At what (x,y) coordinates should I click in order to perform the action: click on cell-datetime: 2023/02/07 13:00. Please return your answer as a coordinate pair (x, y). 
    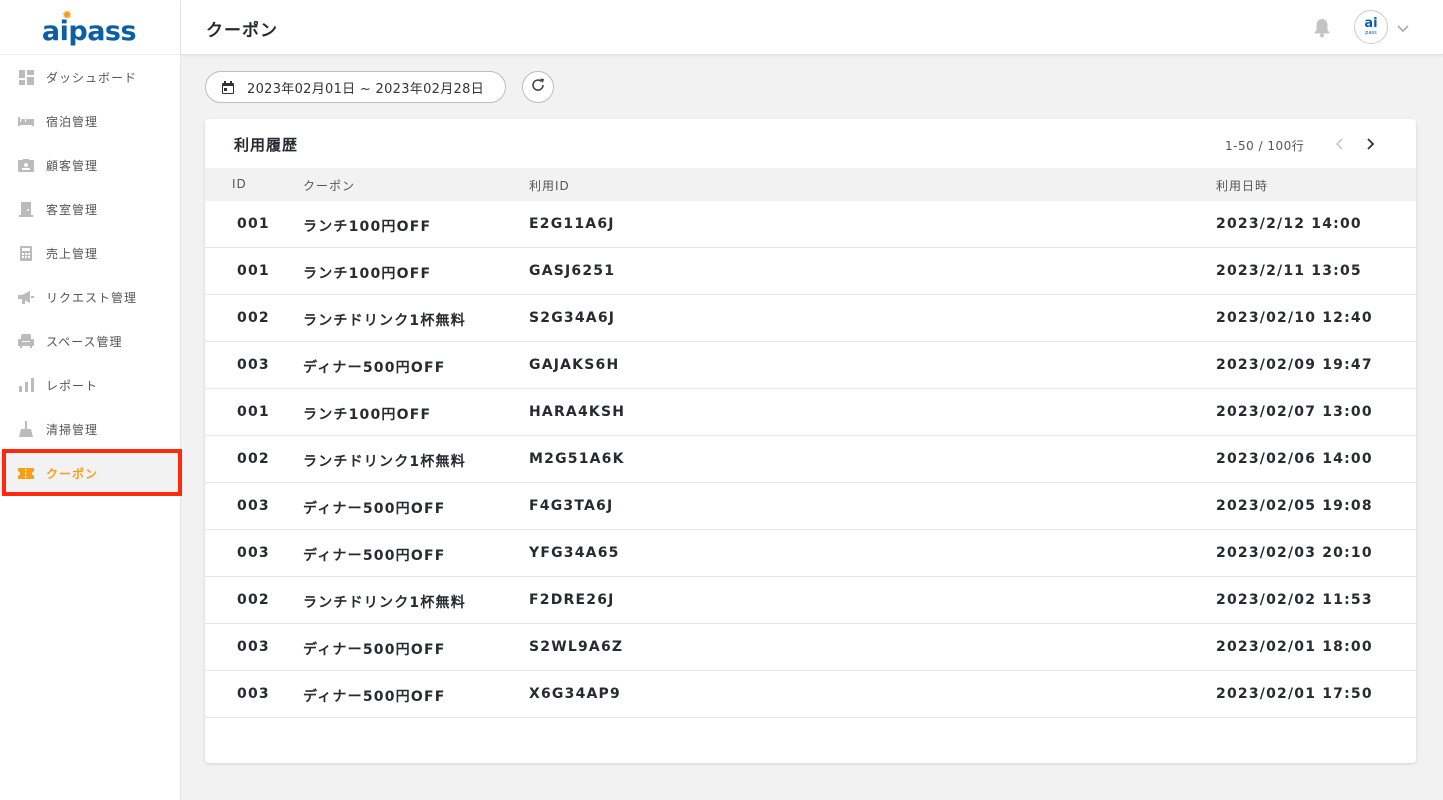
    Looking at the image, I should click on (1294, 412).